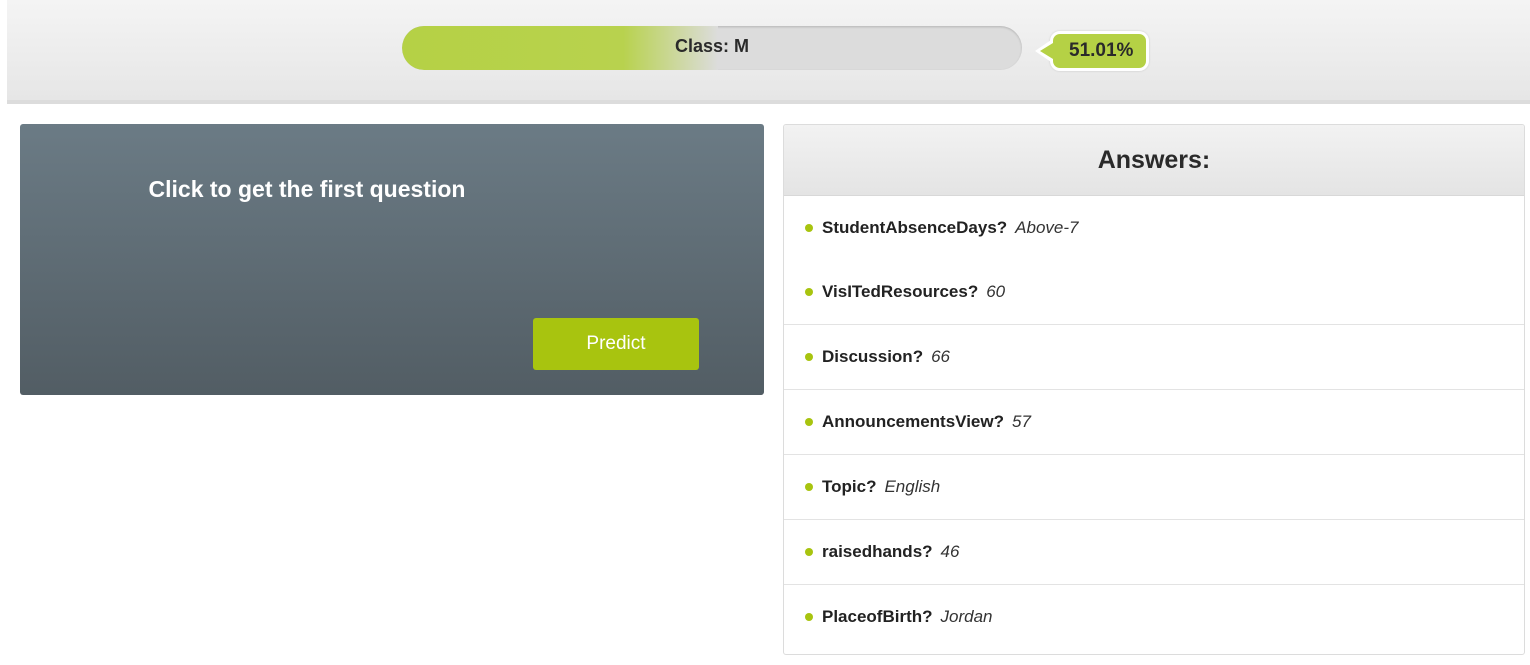  I want to click on class-confidence-bar: Class: M, so click(712, 48).